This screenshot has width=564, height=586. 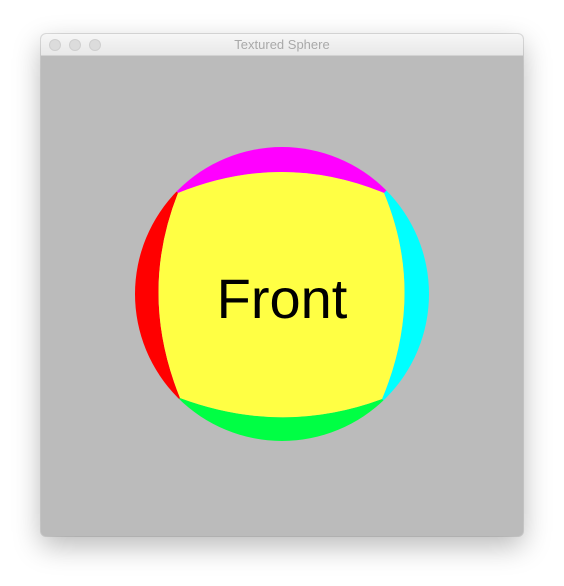 I want to click on title-bar: Textured Sphere, so click(x=282, y=45).